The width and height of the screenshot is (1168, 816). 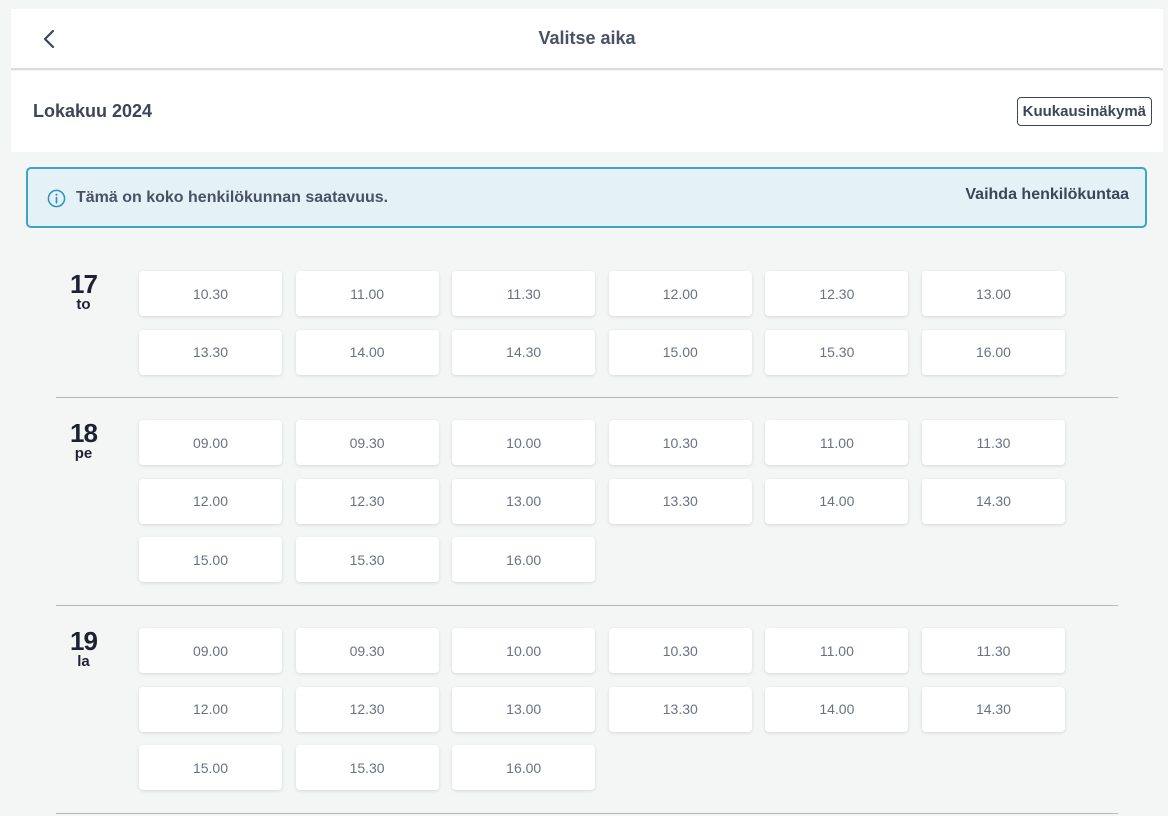 I want to click on month-view-button: Kuukausinäkymä, so click(x=1084, y=111).